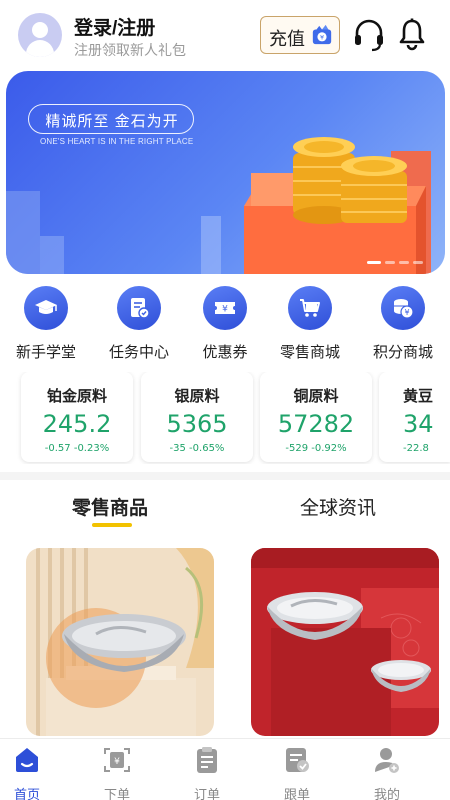  Describe the element at coordinates (45, 352) in the screenshot. I see `menu-item-label: 新手学堂` at that location.